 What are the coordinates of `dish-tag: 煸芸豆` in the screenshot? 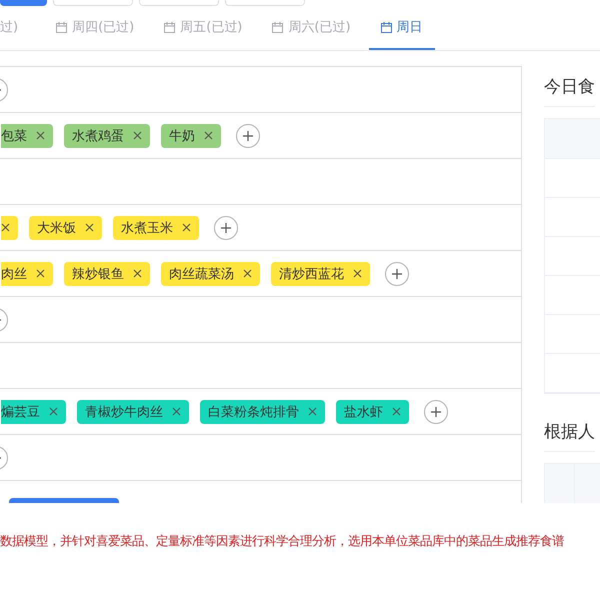 It's located at (33, 412).